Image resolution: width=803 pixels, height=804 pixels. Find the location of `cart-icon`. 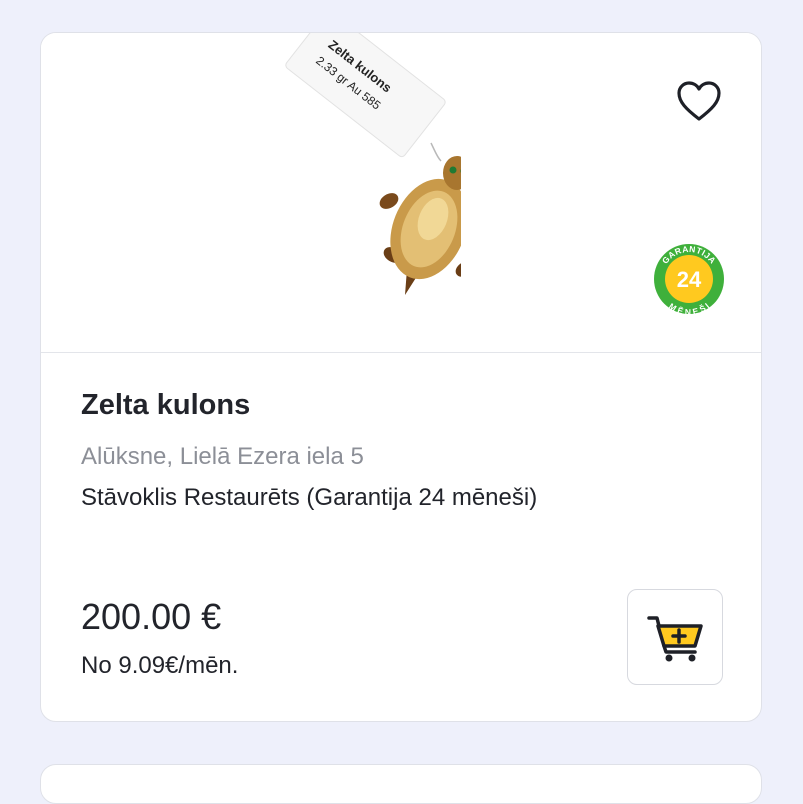

cart-icon is located at coordinates (675, 639).